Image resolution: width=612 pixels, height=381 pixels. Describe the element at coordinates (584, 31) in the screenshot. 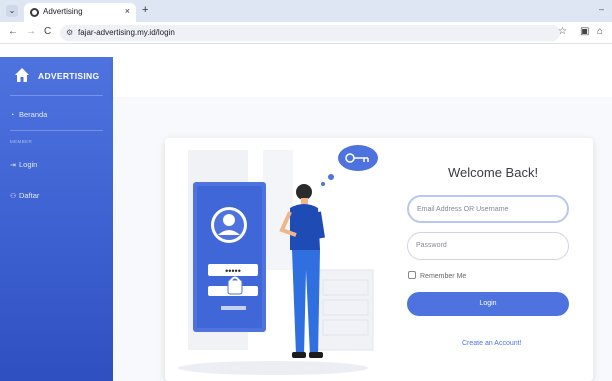

I see `extensions-icon: ▣` at that location.